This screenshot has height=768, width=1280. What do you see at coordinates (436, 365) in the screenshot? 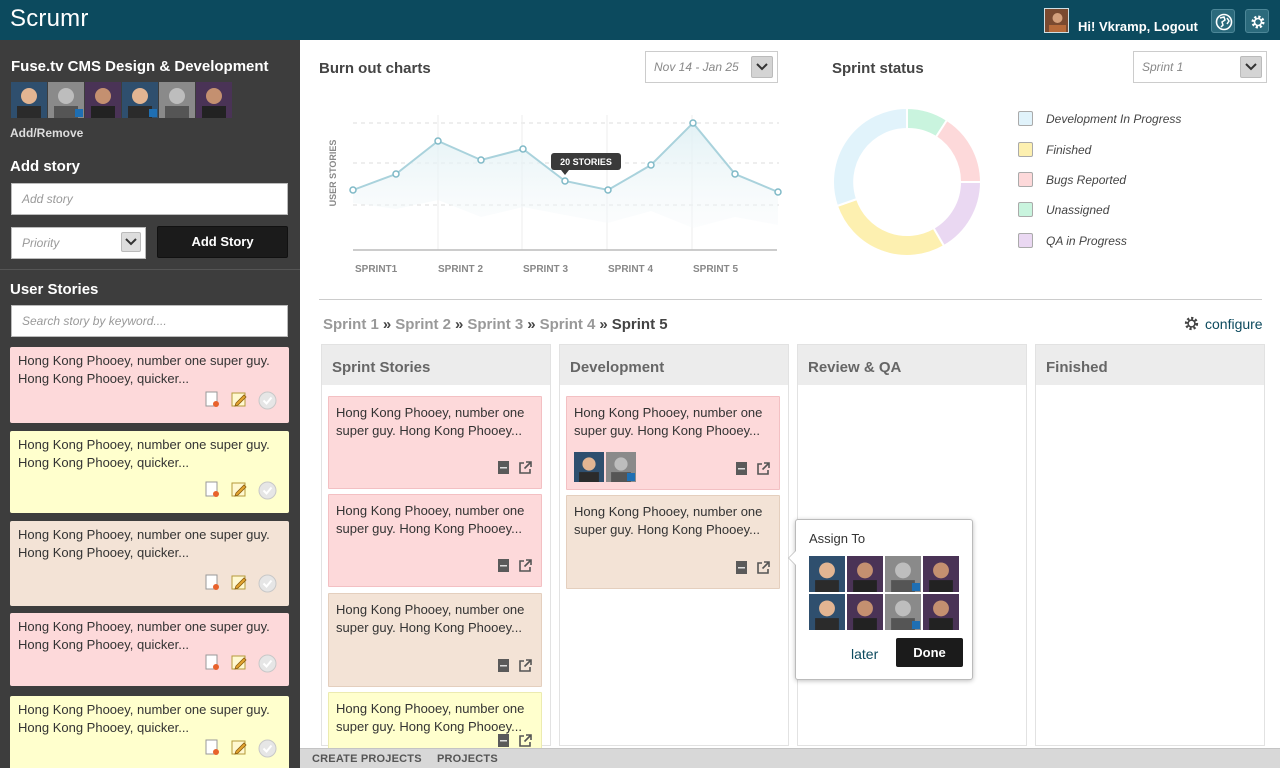
I see `column-header: Sprint Stories` at bounding box center [436, 365].